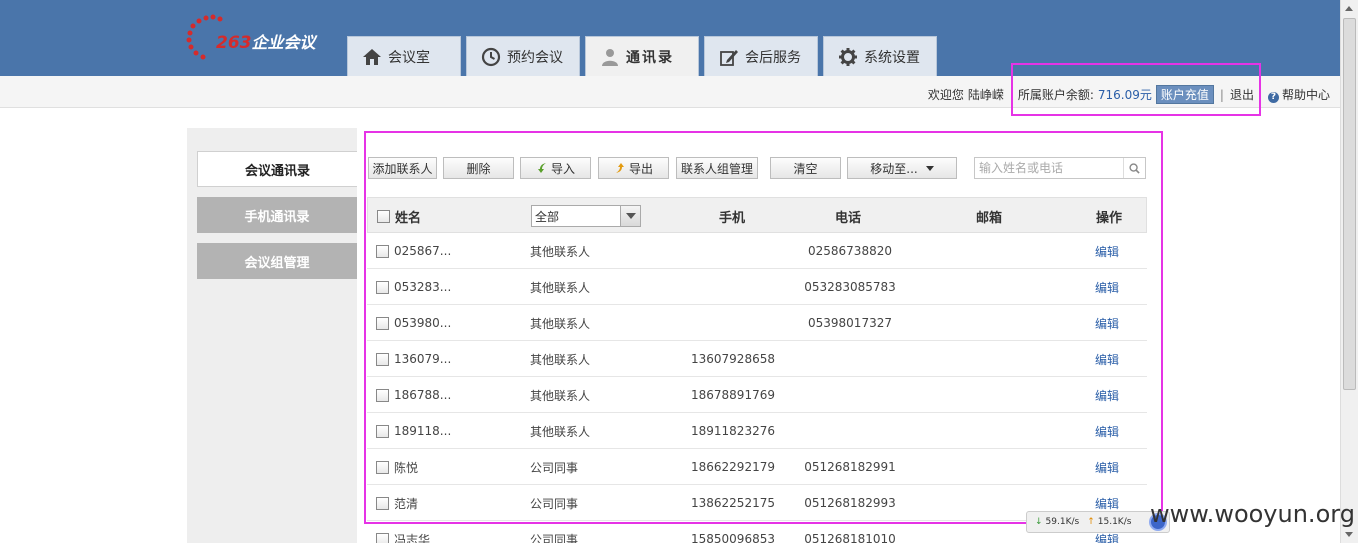  What do you see at coordinates (412, 537) in the screenshot?
I see `row-name: 冯志华` at bounding box center [412, 537].